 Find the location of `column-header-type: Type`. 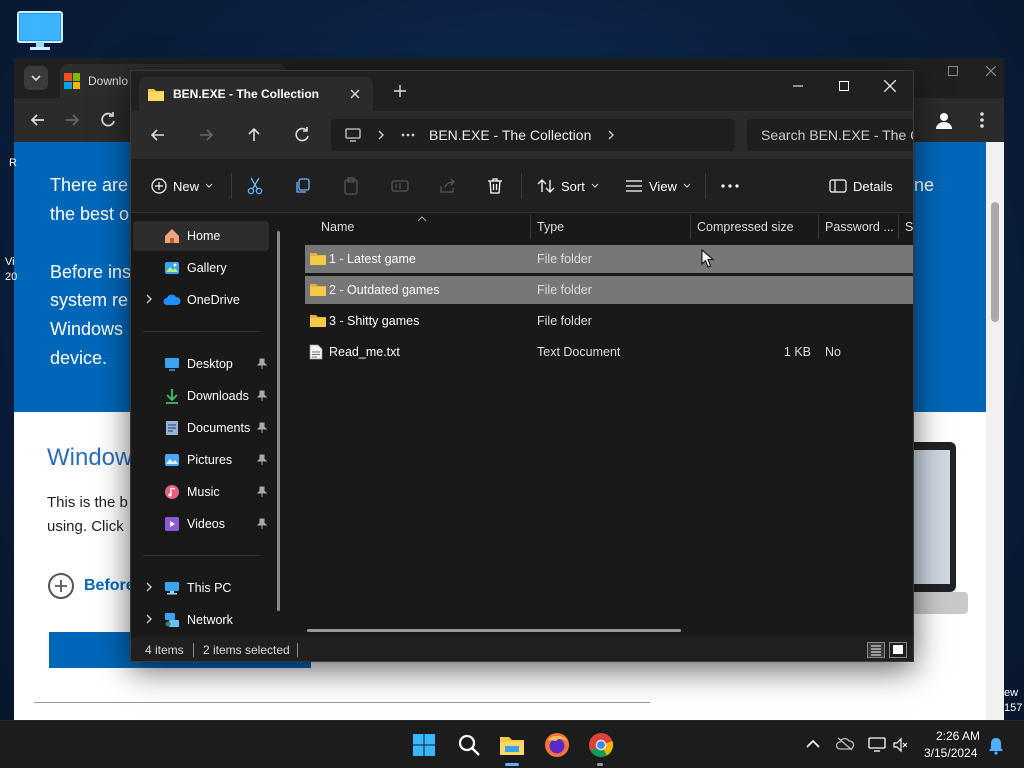

column-header-type: Type is located at coordinates (610, 227).